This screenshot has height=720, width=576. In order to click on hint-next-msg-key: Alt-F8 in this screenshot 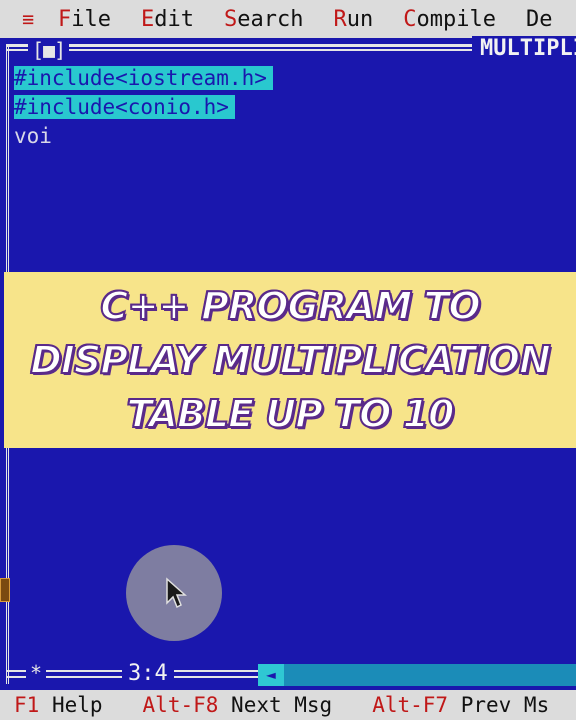, I will do `click(180, 705)`.